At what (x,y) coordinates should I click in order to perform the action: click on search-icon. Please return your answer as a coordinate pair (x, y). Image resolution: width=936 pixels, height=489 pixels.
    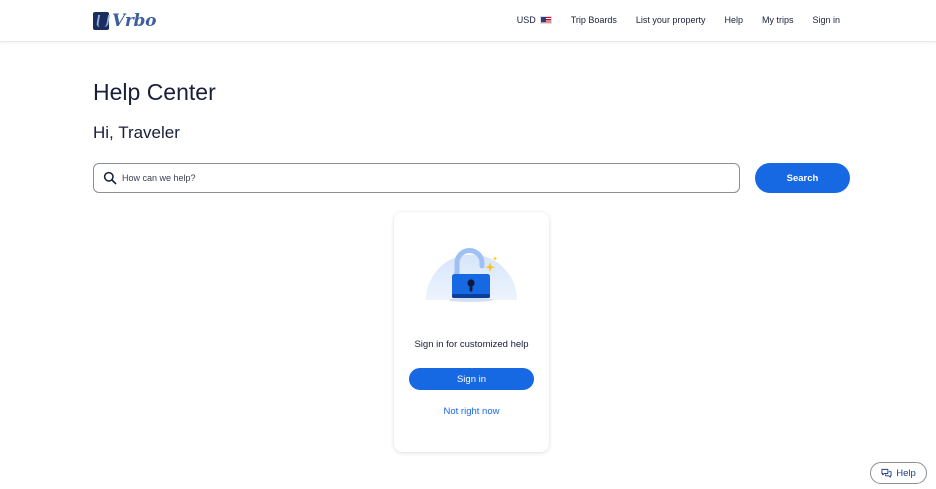
    Looking at the image, I should click on (110, 178).